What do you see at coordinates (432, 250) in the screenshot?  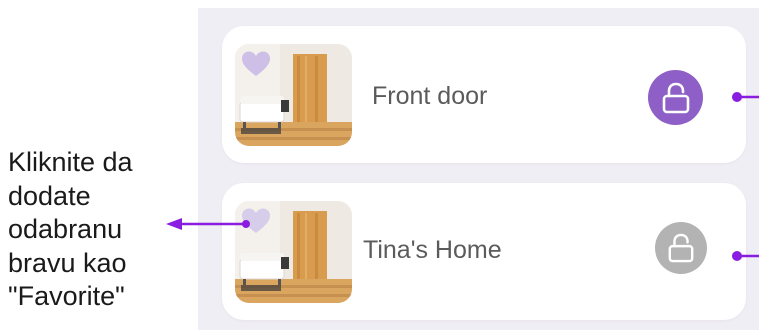 I see `lock-name: Tina's Home` at bounding box center [432, 250].